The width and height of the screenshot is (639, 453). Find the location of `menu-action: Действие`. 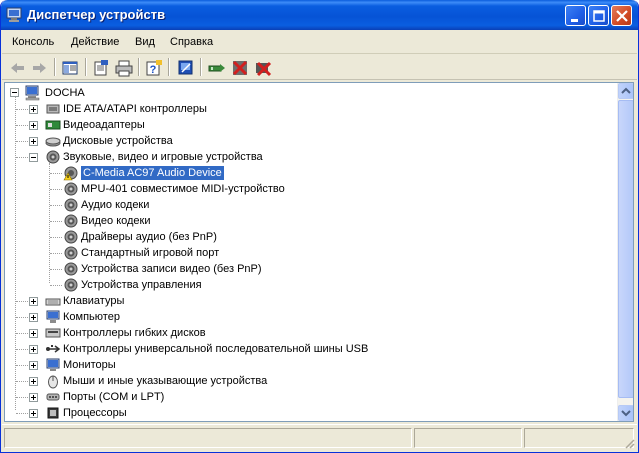

menu-action: Действие is located at coordinates (95, 42).